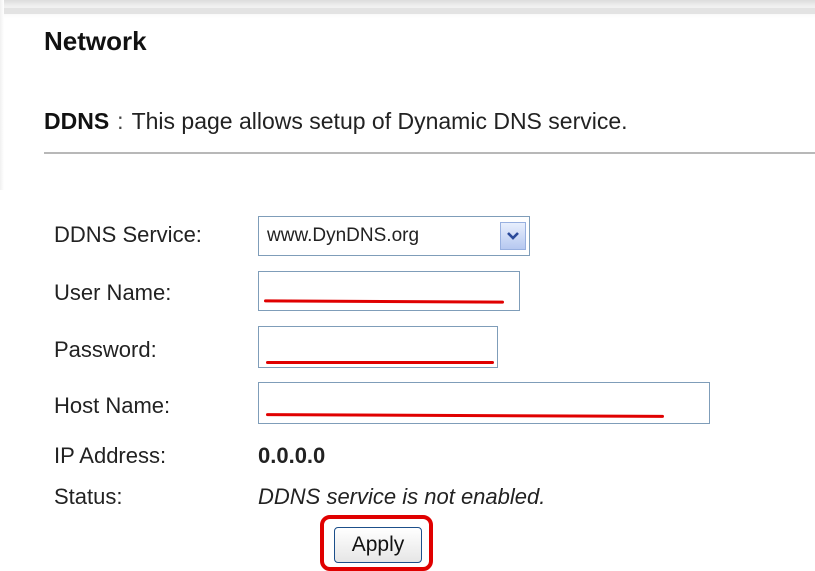 Image resolution: width=815 pixels, height=571 pixels. Describe the element at coordinates (292, 455) in the screenshot. I see `ip-address-value: 0.0.0.0` at that location.